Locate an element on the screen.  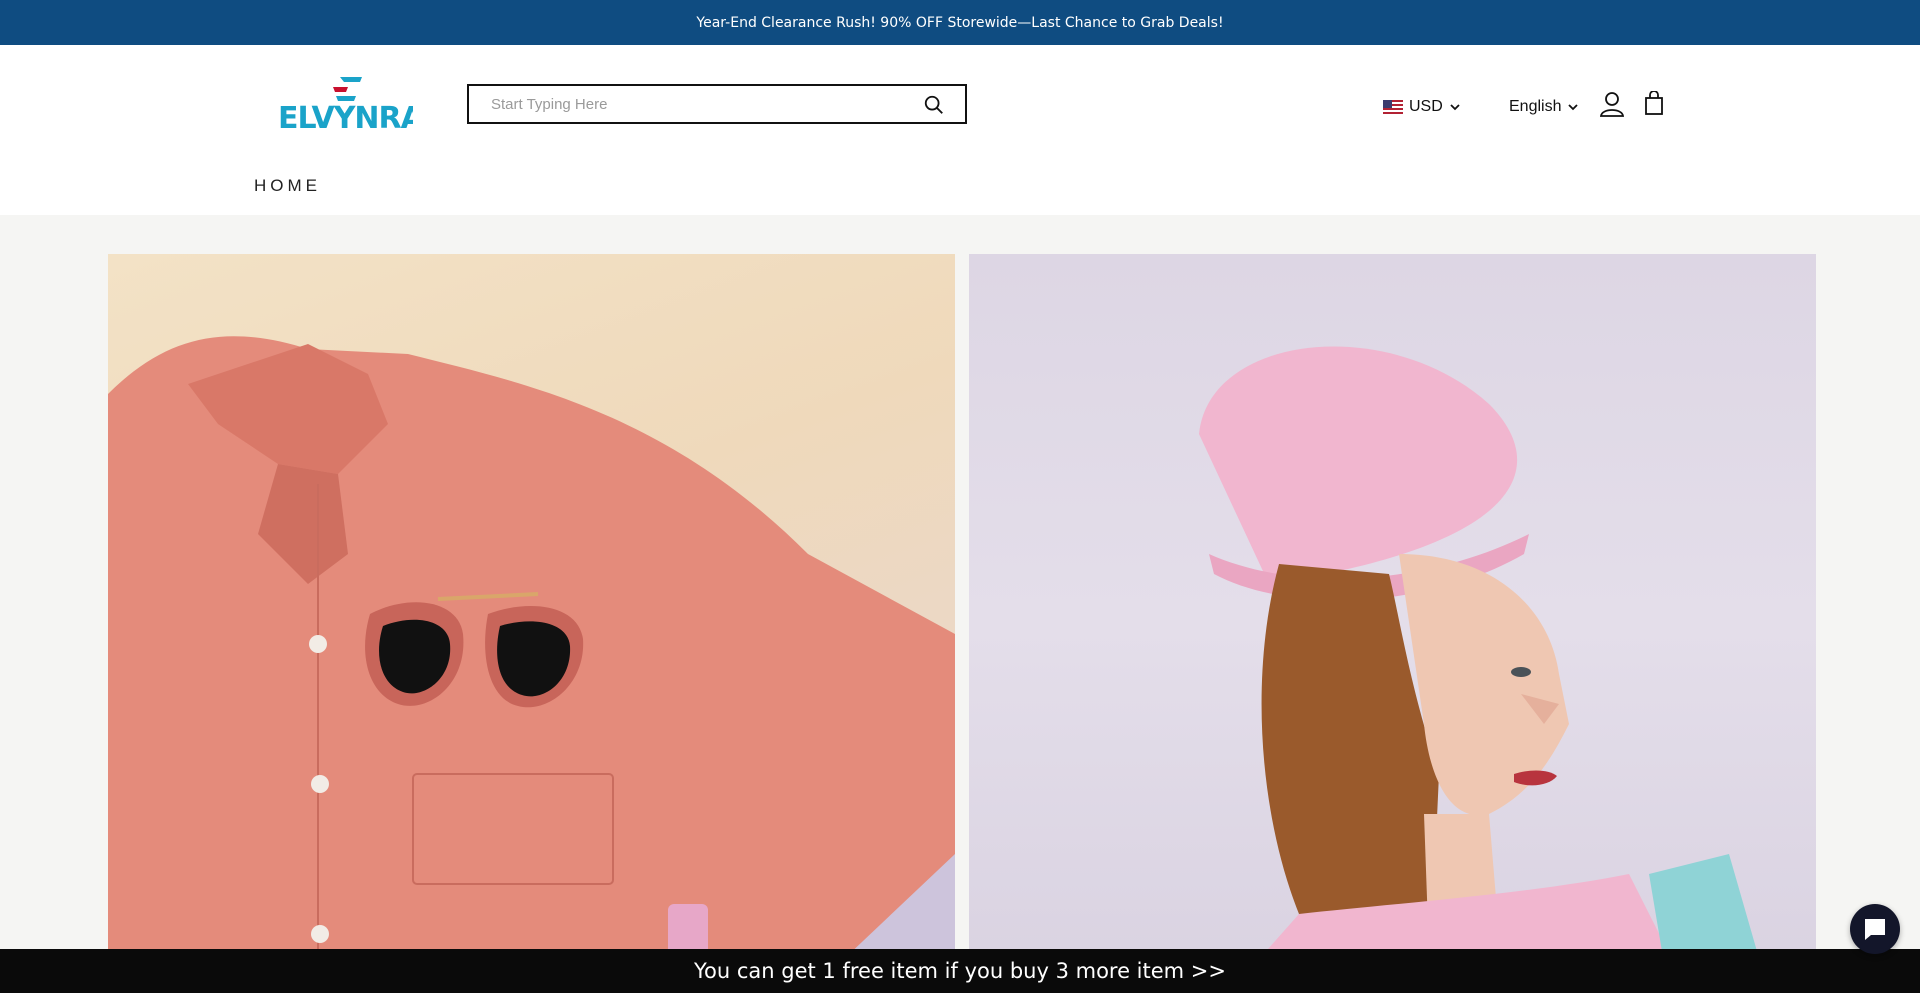
us-flag-icon is located at coordinates (1393, 107).